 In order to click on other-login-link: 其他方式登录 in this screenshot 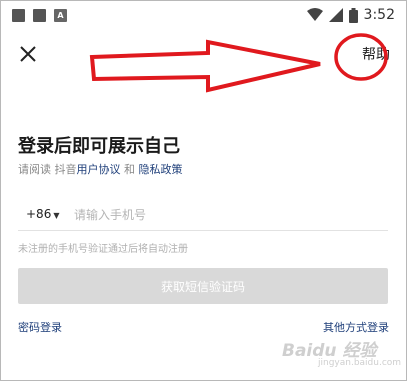, I will do `click(356, 327)`.